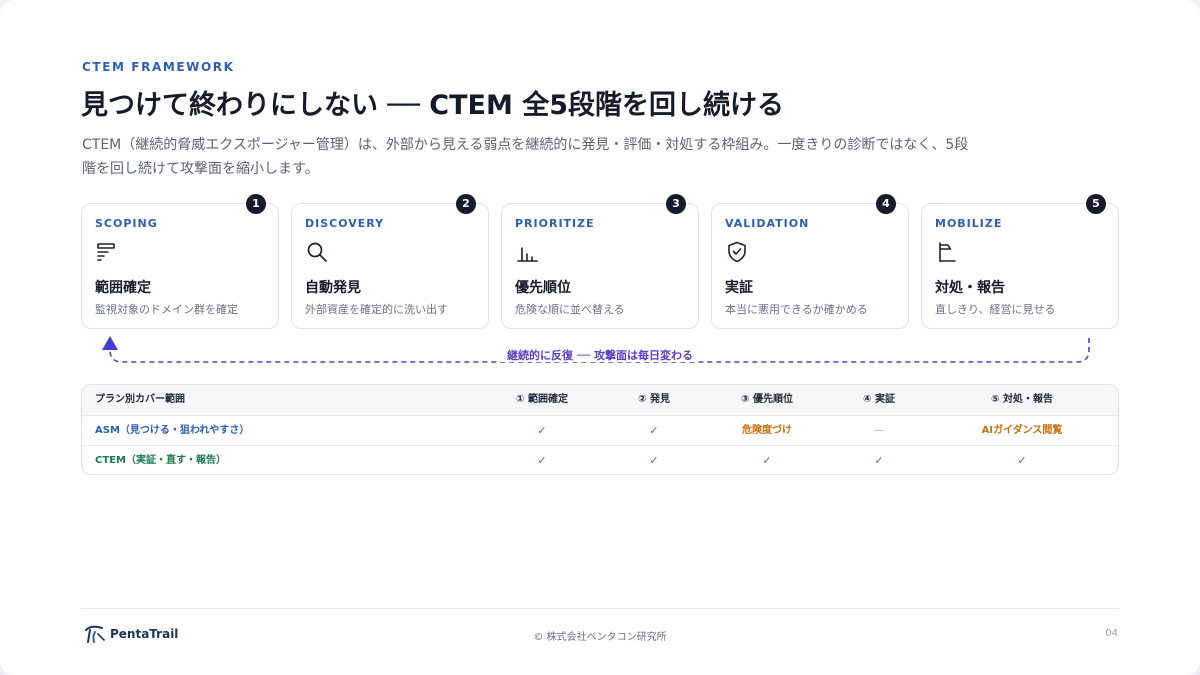 The height and width of the screenshot is (675, 1200). What do you see at coordinates (600, 459) in the screenshot?
I see `table-row: CTEM（実証・直す・報告） ✓ ✓ ✓ ✓ ✓` at bounding box center [600, 459].